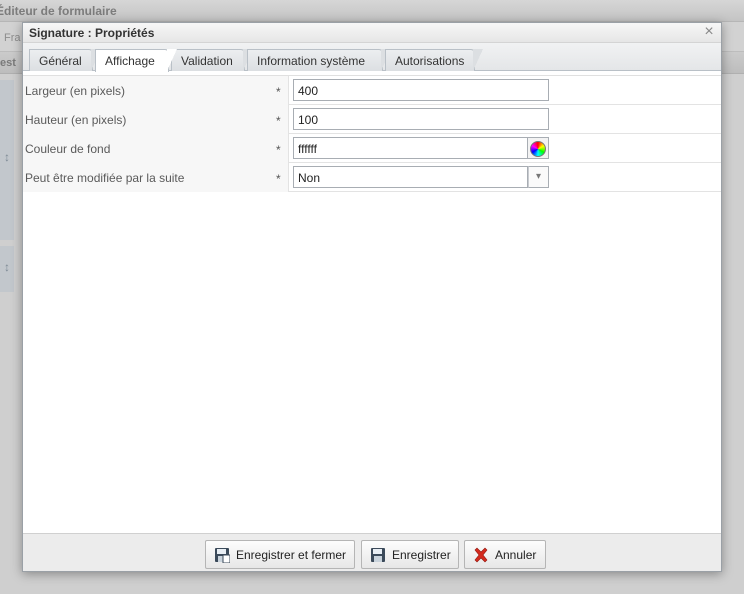  What do you see at coordinates (410, 148) in the screenshot?
I see `background-color-input: ffffff` at bounding box center [410, 148].